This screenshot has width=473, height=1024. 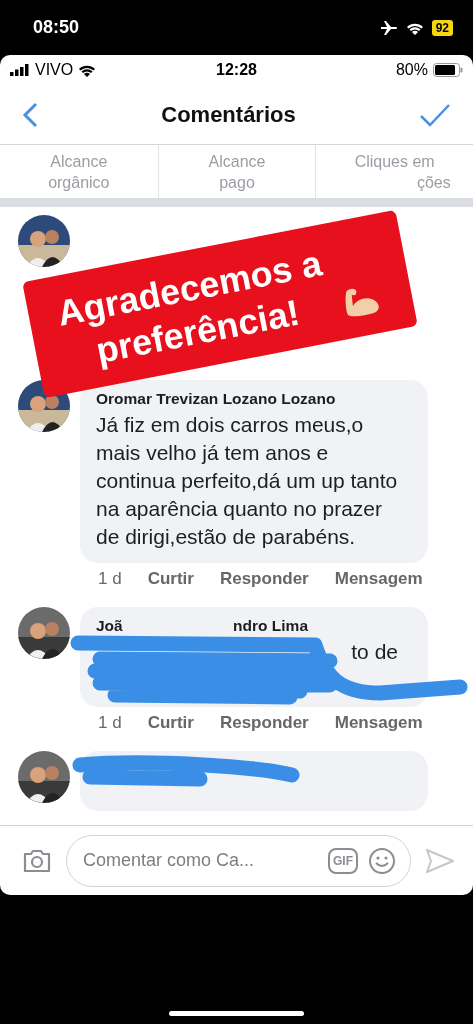 What do you see at coordinates (37, 860) in the screenshot?
I see `camera-icon` at bounding box center [37, 860].